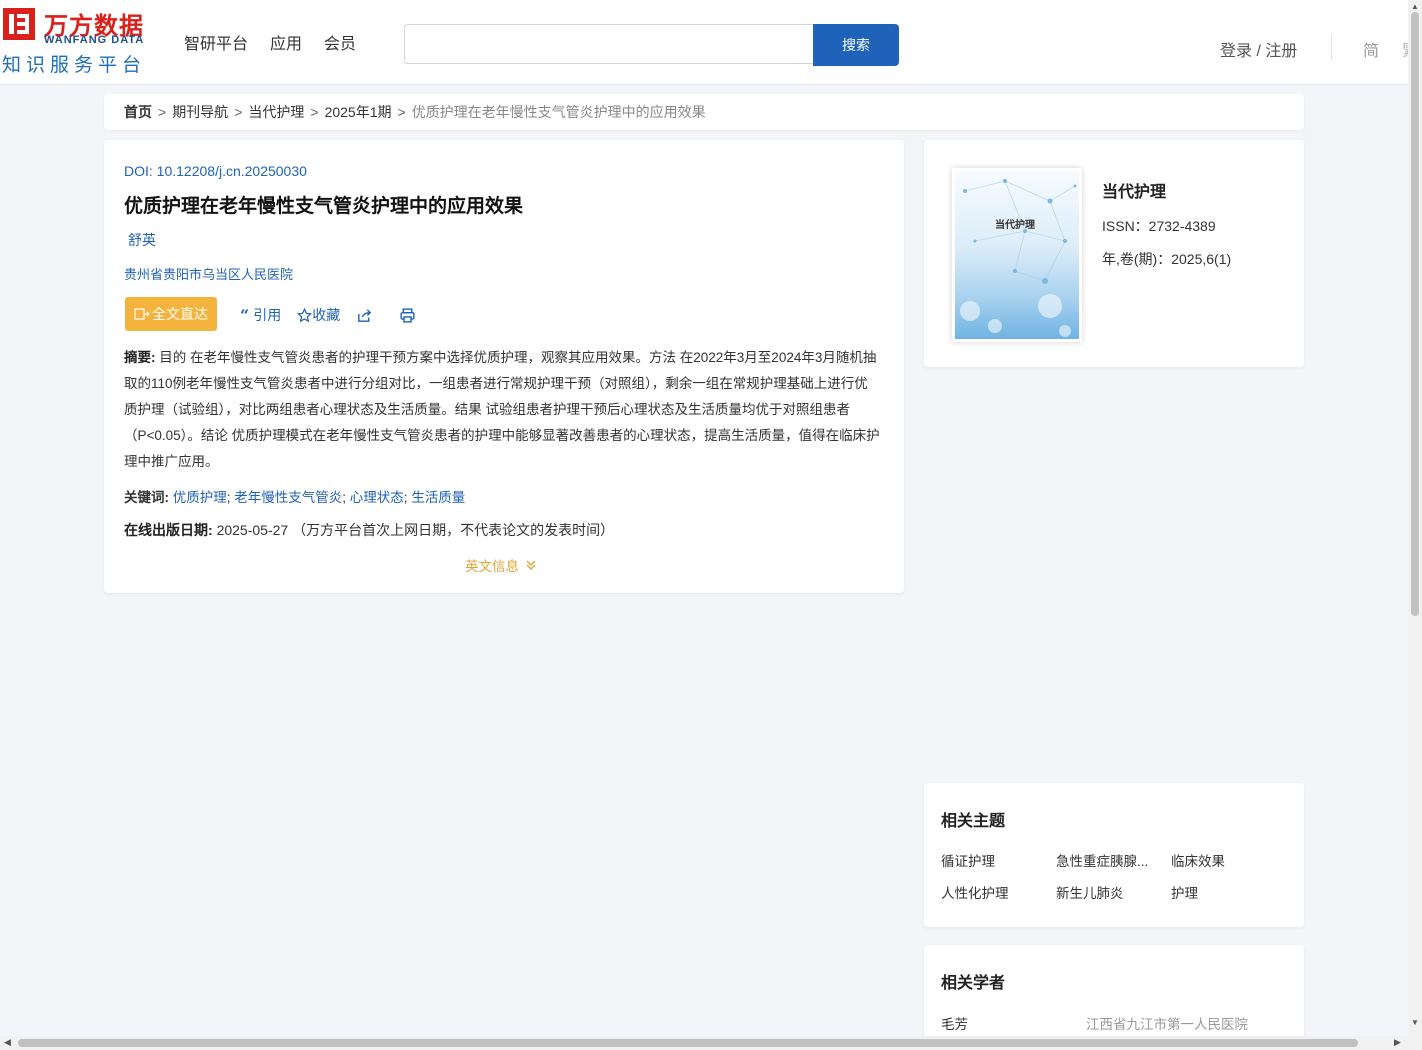  I want to click on breadcrumb-issue: 2025年1期, so click(358, 112).